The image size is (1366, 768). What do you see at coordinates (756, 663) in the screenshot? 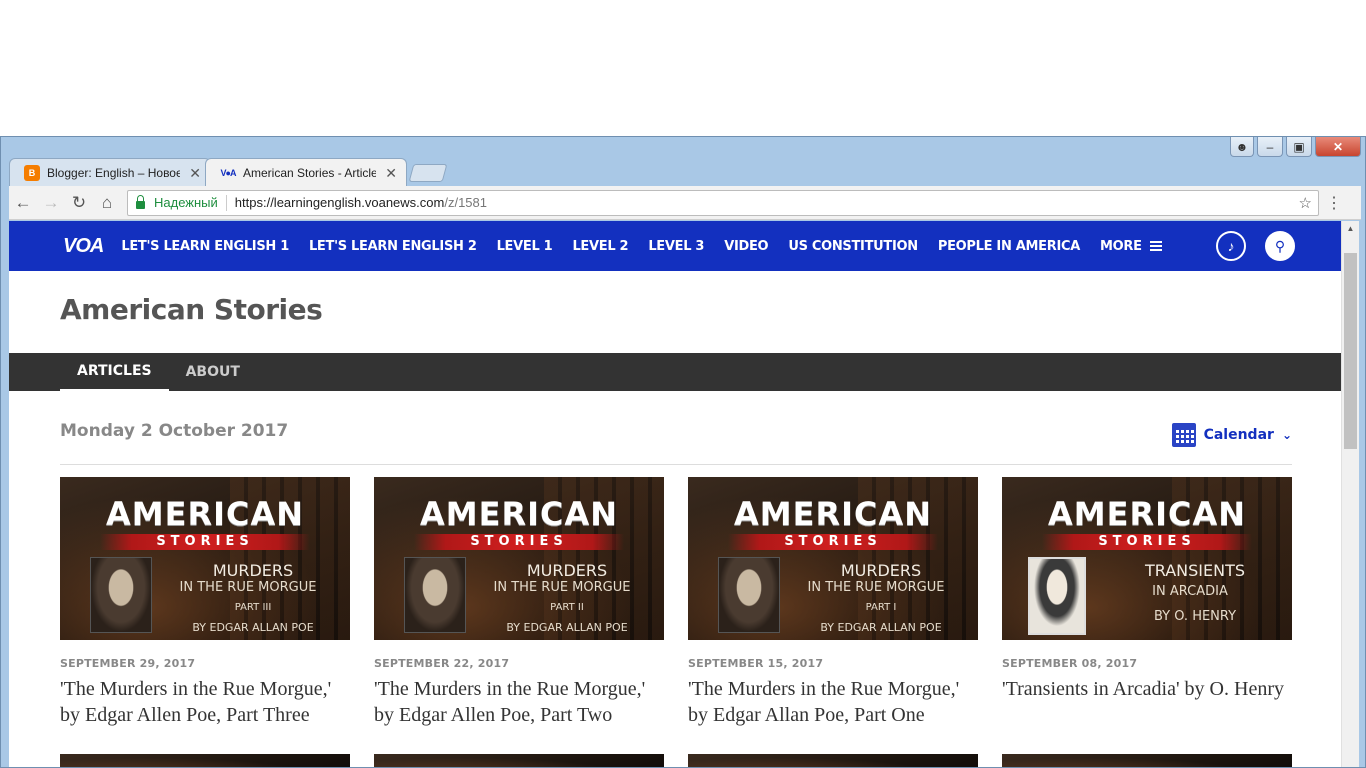
I see `article-date: SEPTEMBER 15, 2017` at bounding box center [756, 663].